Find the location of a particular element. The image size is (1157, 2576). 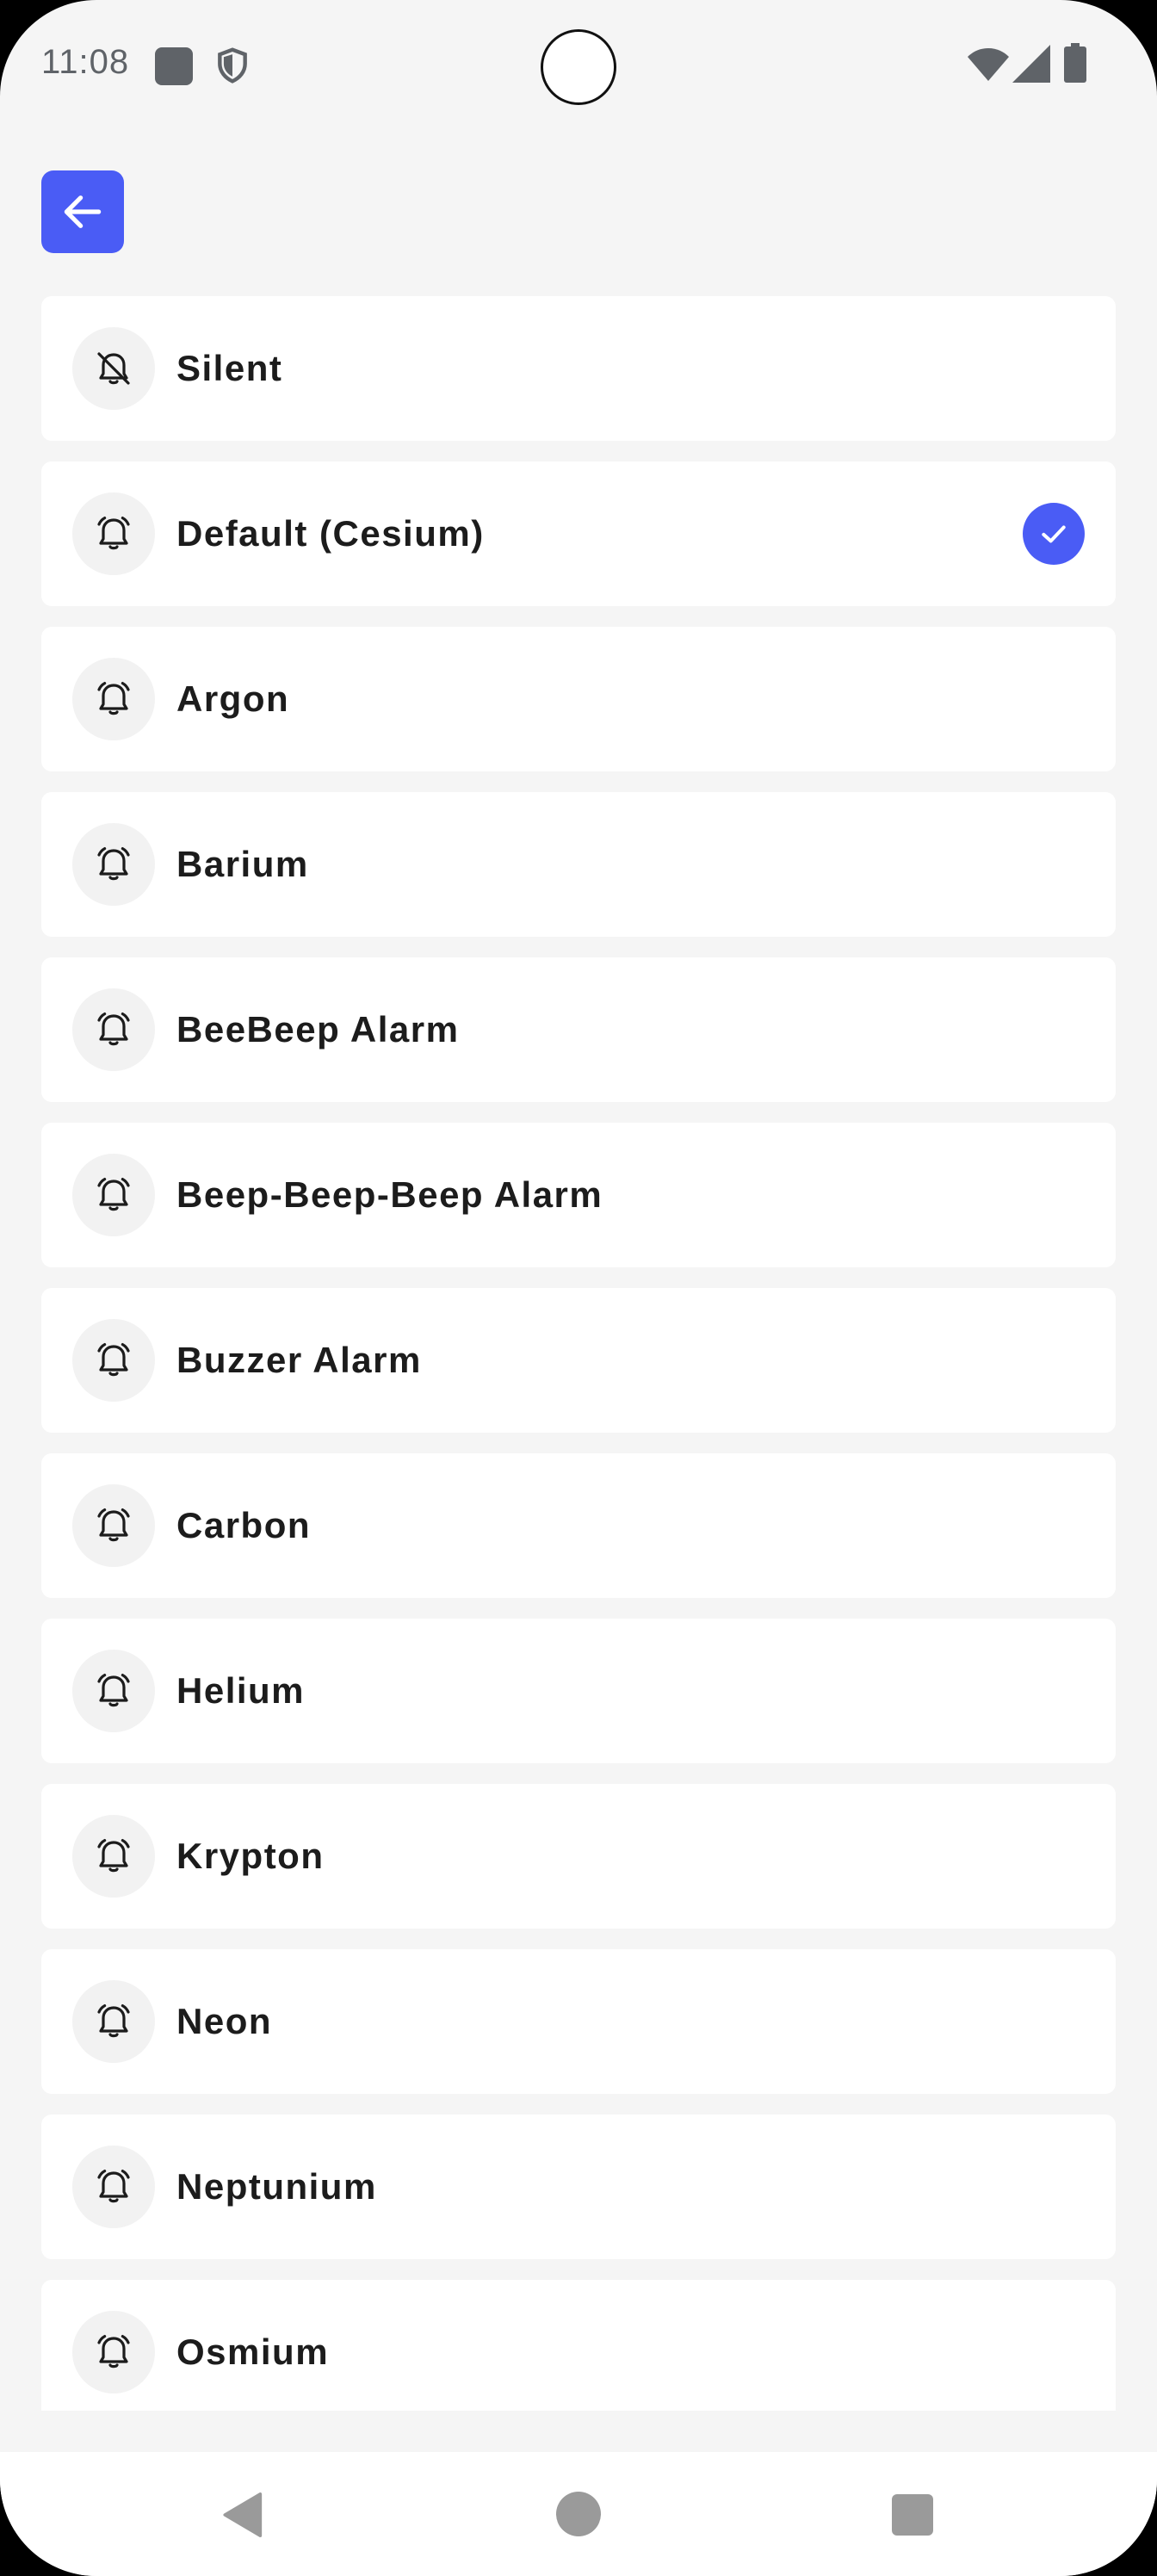

status-time: 11:08 is located at coordinates (86, 62).